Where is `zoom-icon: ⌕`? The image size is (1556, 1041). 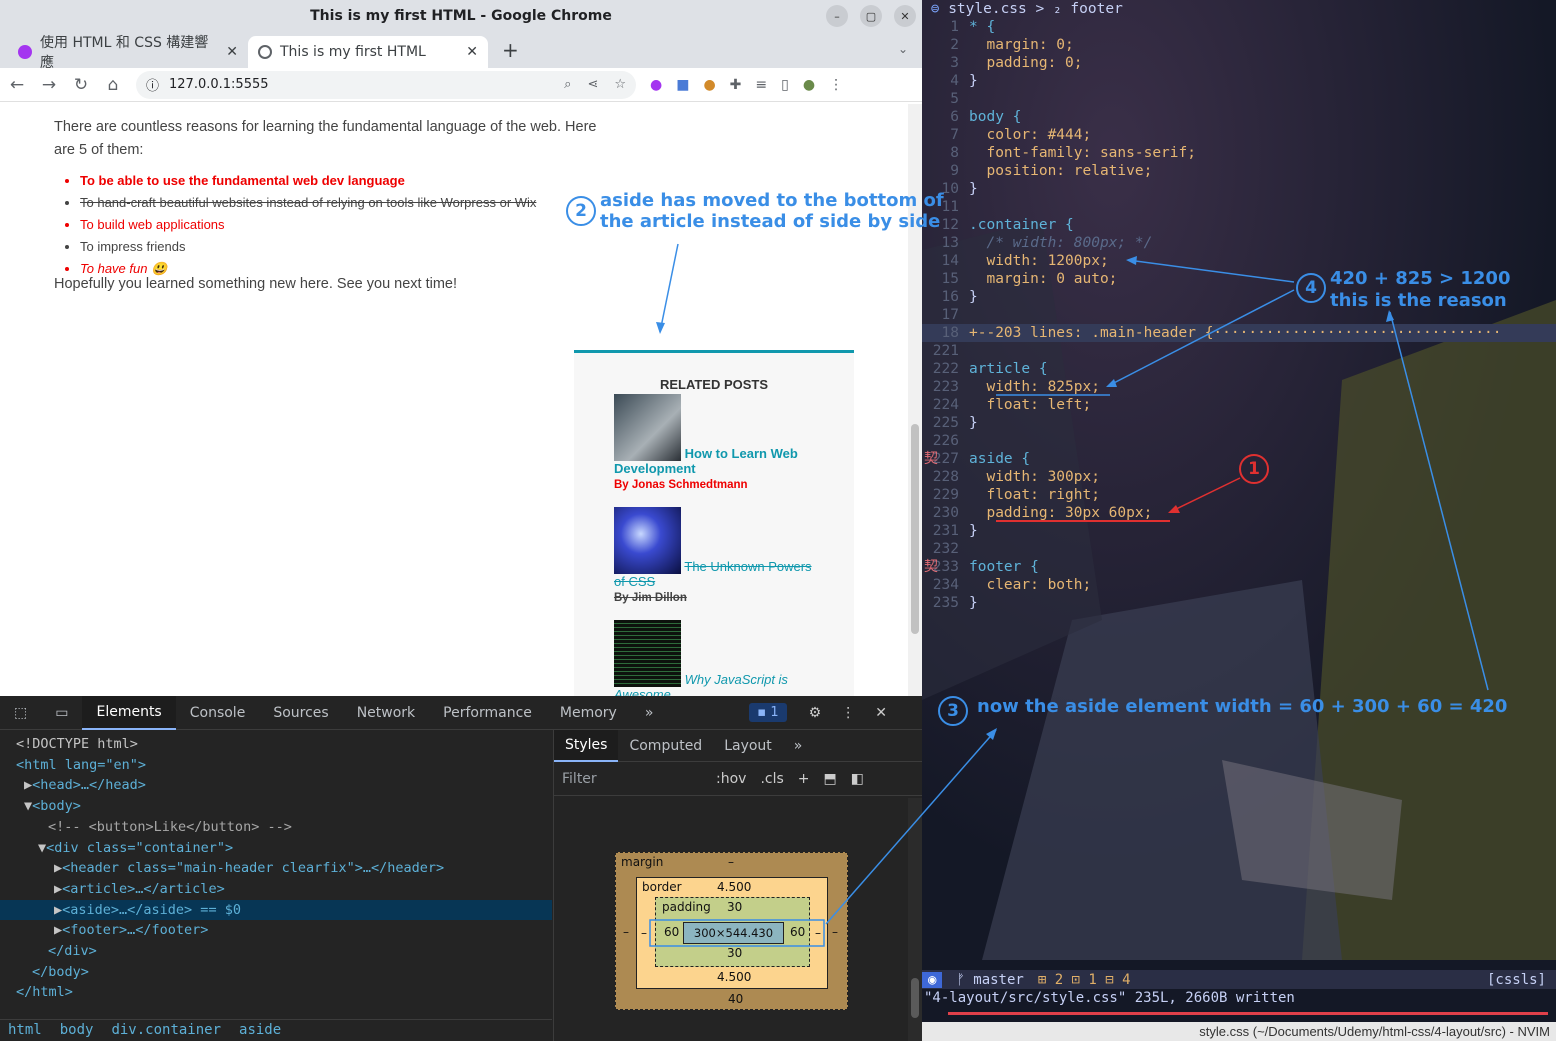
zoom-icon: ⌕ is located at coordinates (567, 84).